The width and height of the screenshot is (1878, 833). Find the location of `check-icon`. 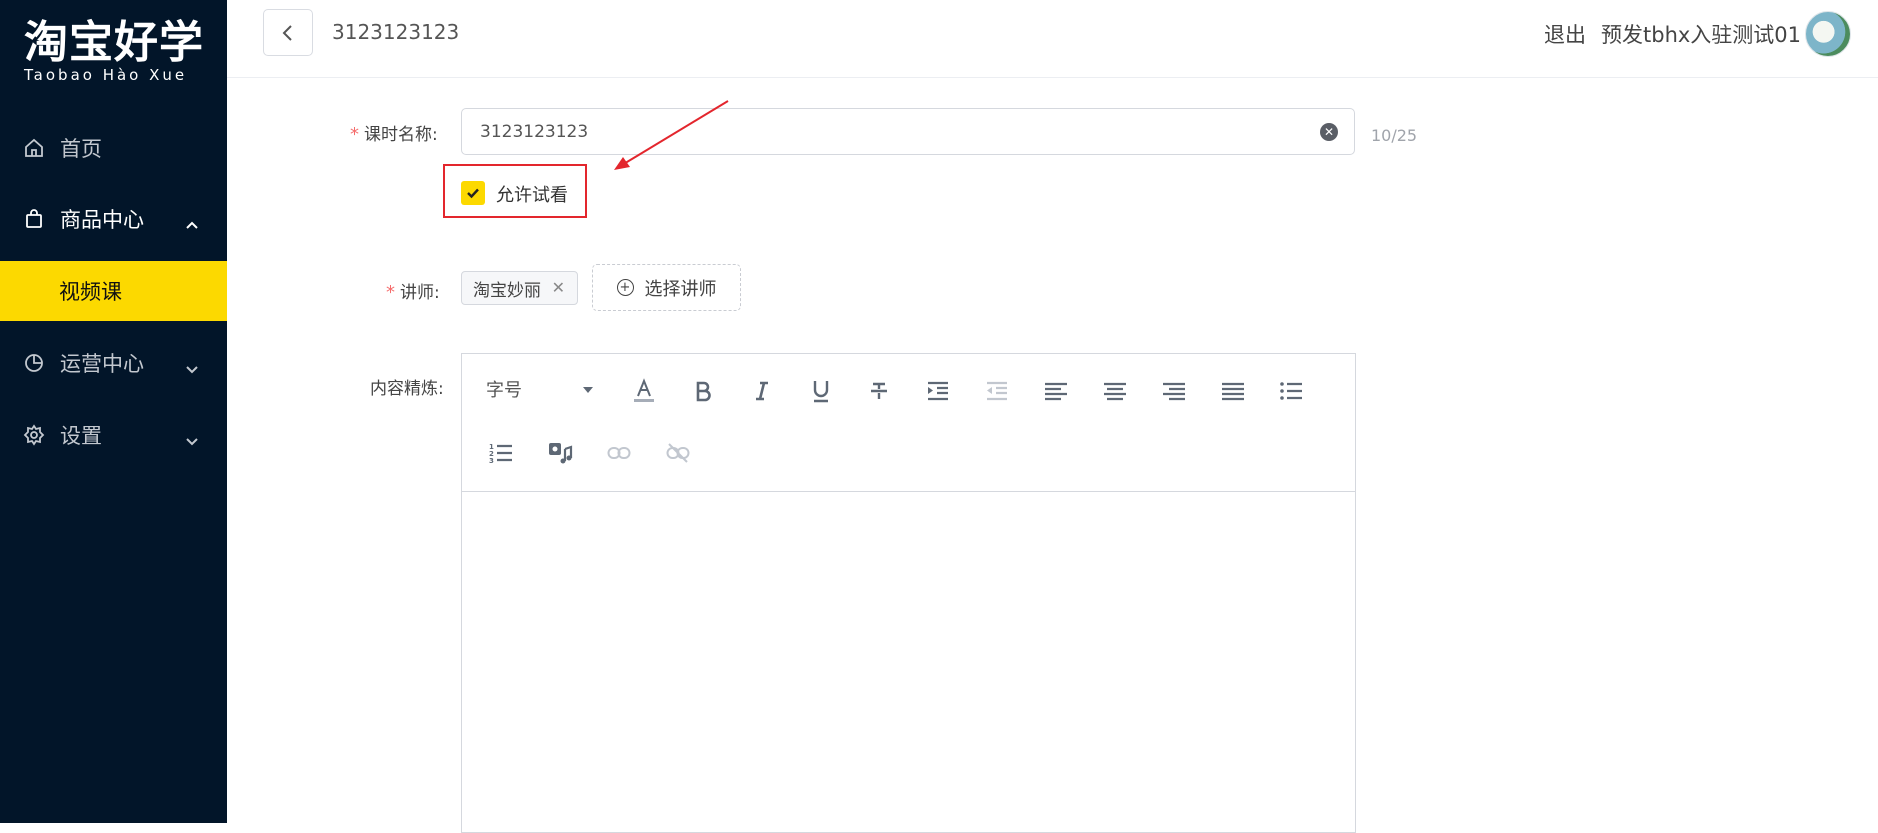

check-icon is located at coordinates (473, 193).